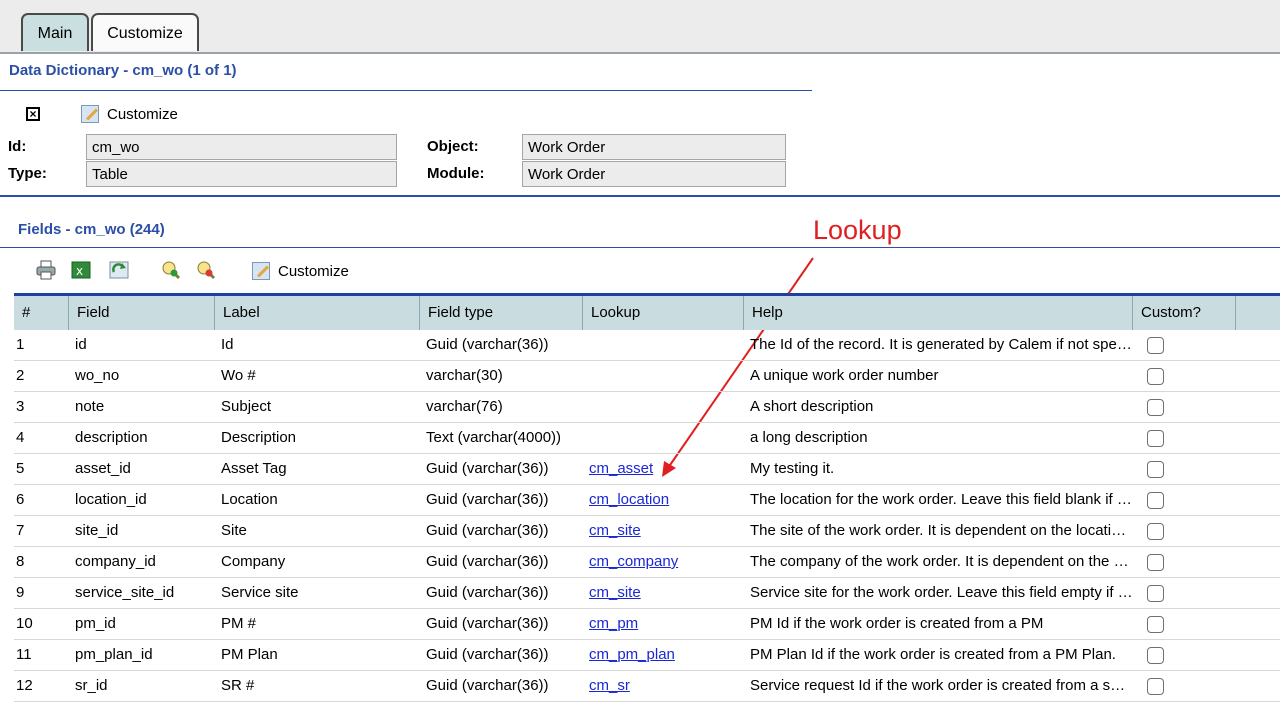  I want to click on column-header: Lookup, so click(663, 313).